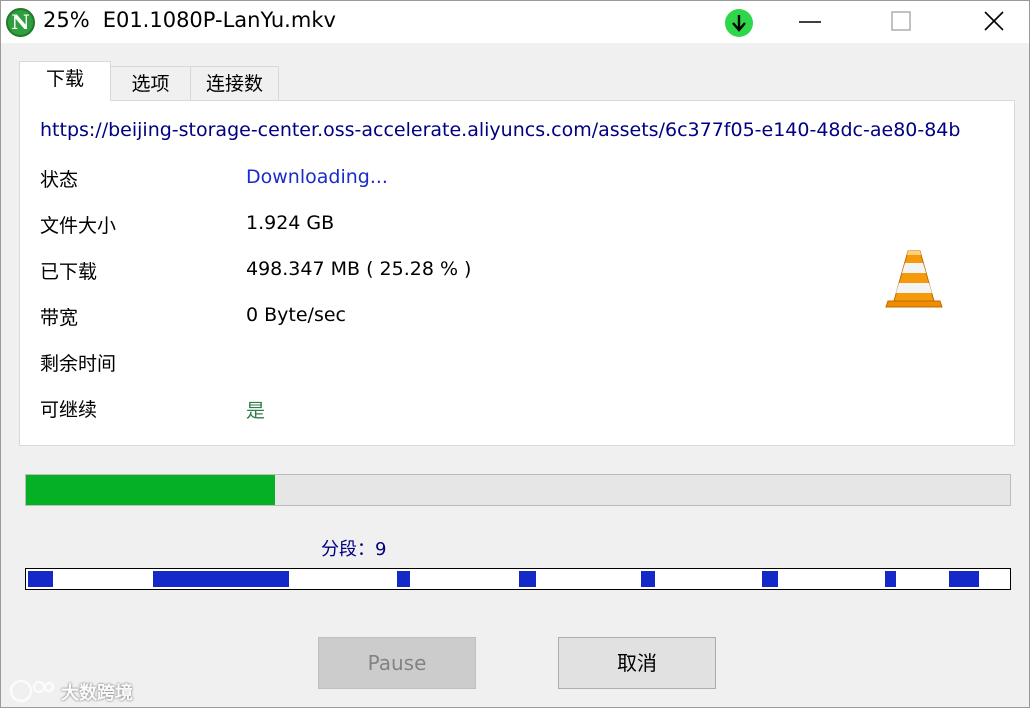  I want to click on file-size-label: 文件大小, so click(78, 226).